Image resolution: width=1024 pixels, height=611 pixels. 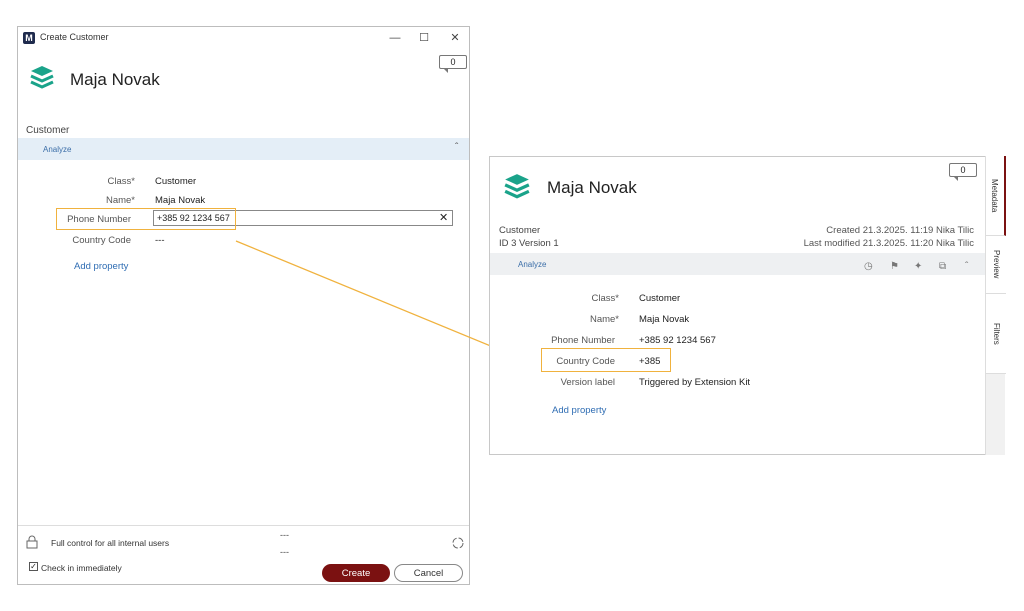 I want to click on property-label: Class*, so click(x=605, y=298).